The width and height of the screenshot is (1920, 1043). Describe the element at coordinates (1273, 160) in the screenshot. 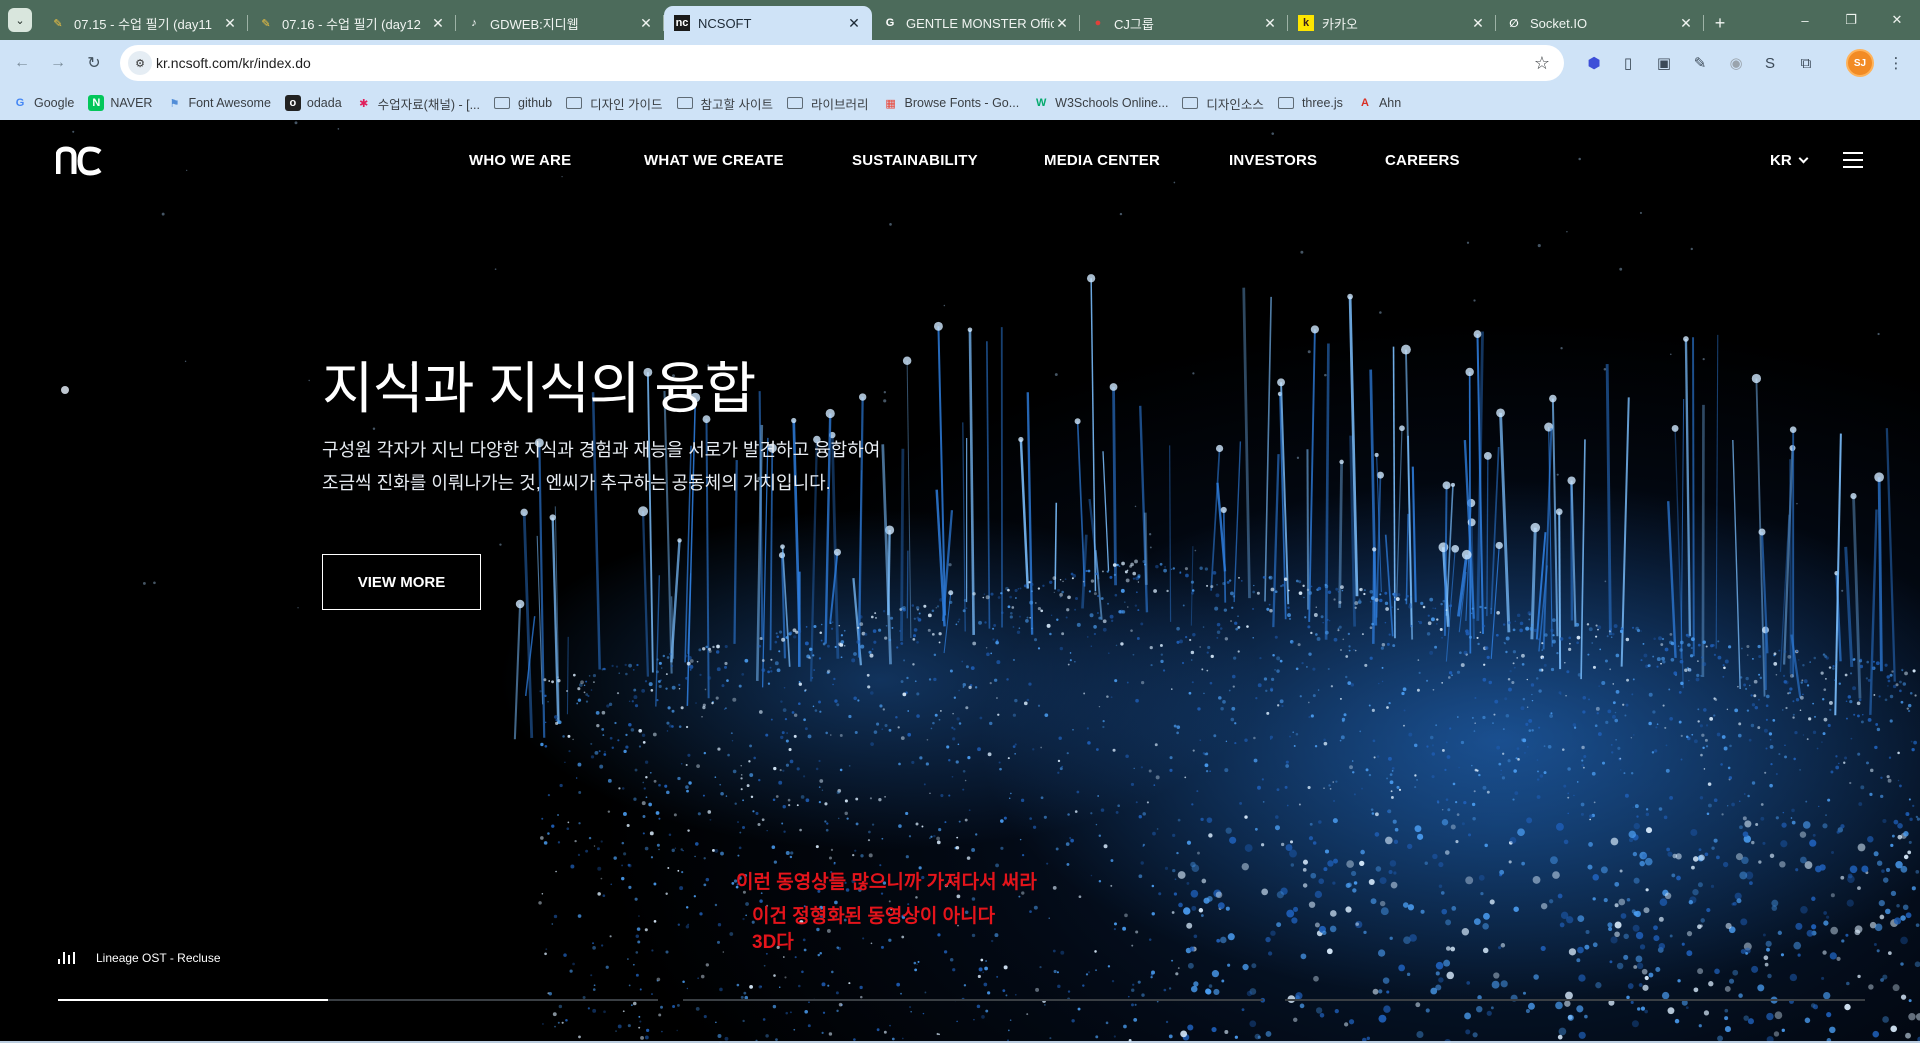

I see `nav-investors: INVESTORS` at that location.